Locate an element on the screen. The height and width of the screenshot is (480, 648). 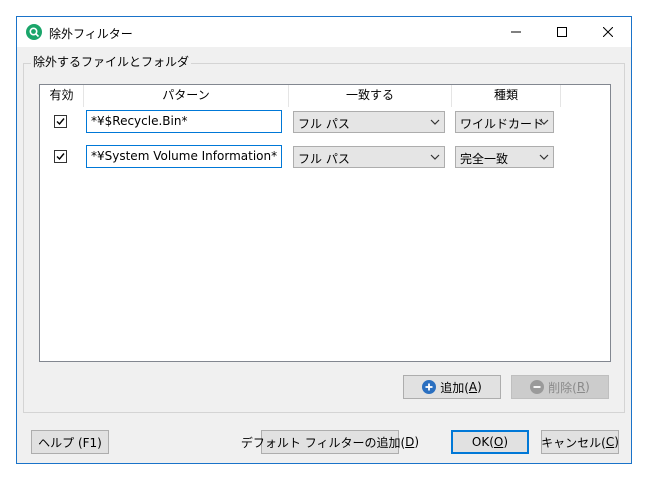
remove-button-suffix: ) is located at coordinates (587, 387).